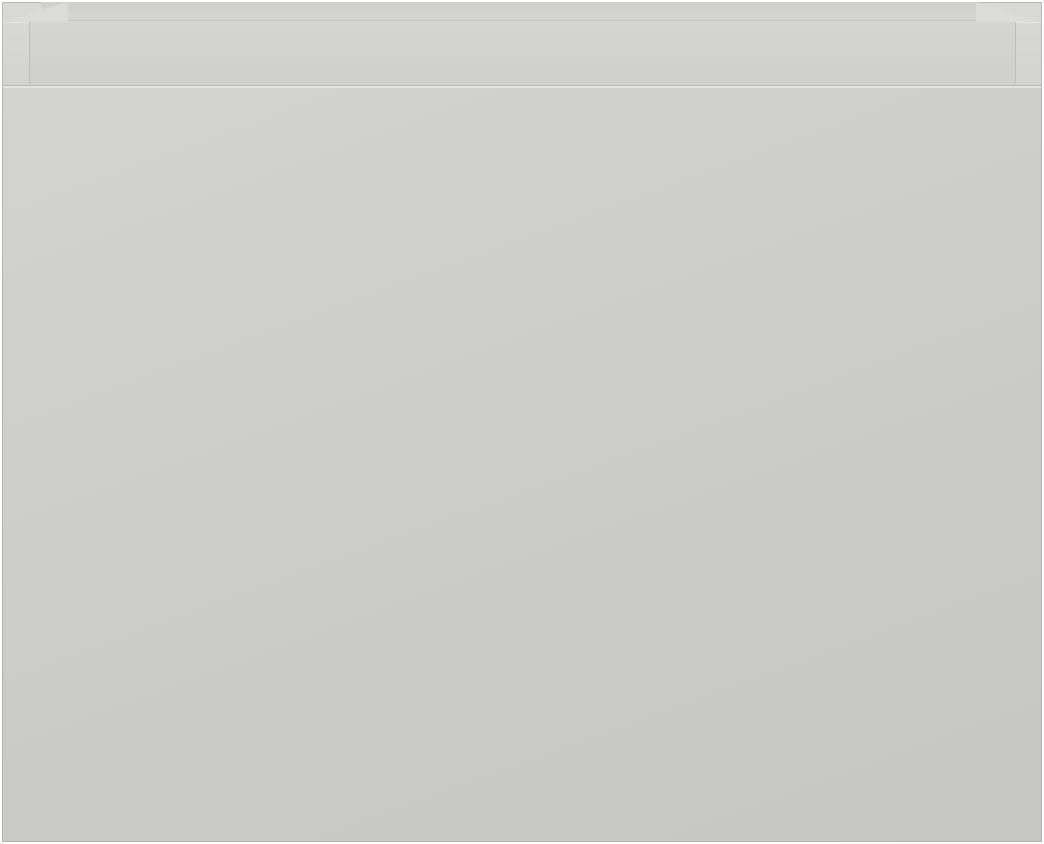  Describe the element at coordinates (522, 53) in the screenshot. I see `drawer-front-top-edge` at that location.